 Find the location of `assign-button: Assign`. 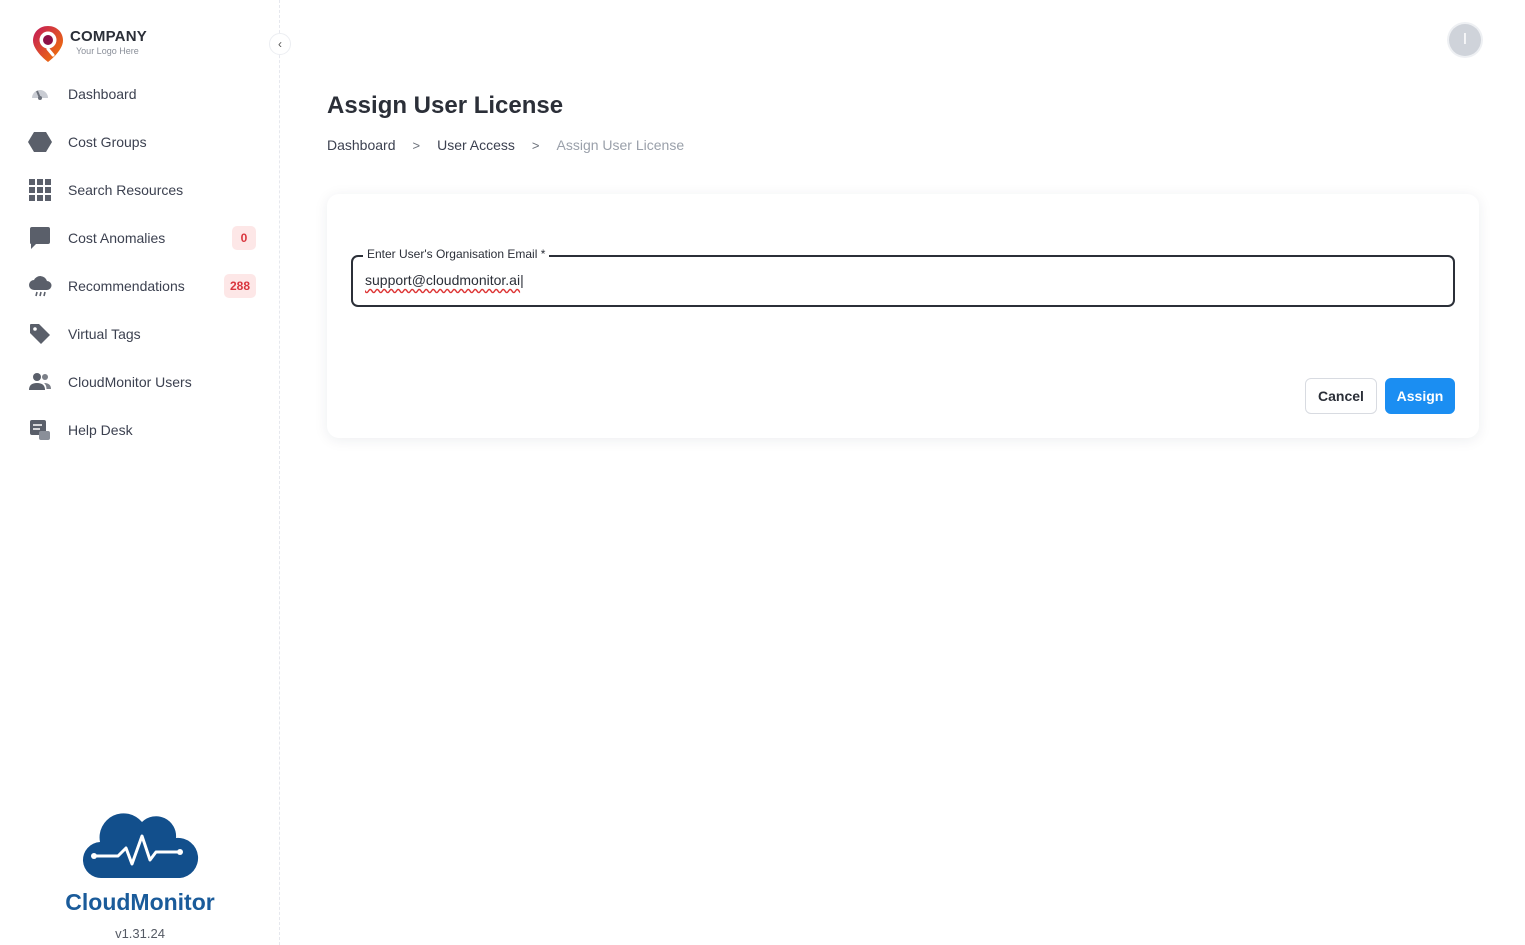

assign-button: Assign is located at coordinates (1420, 396).